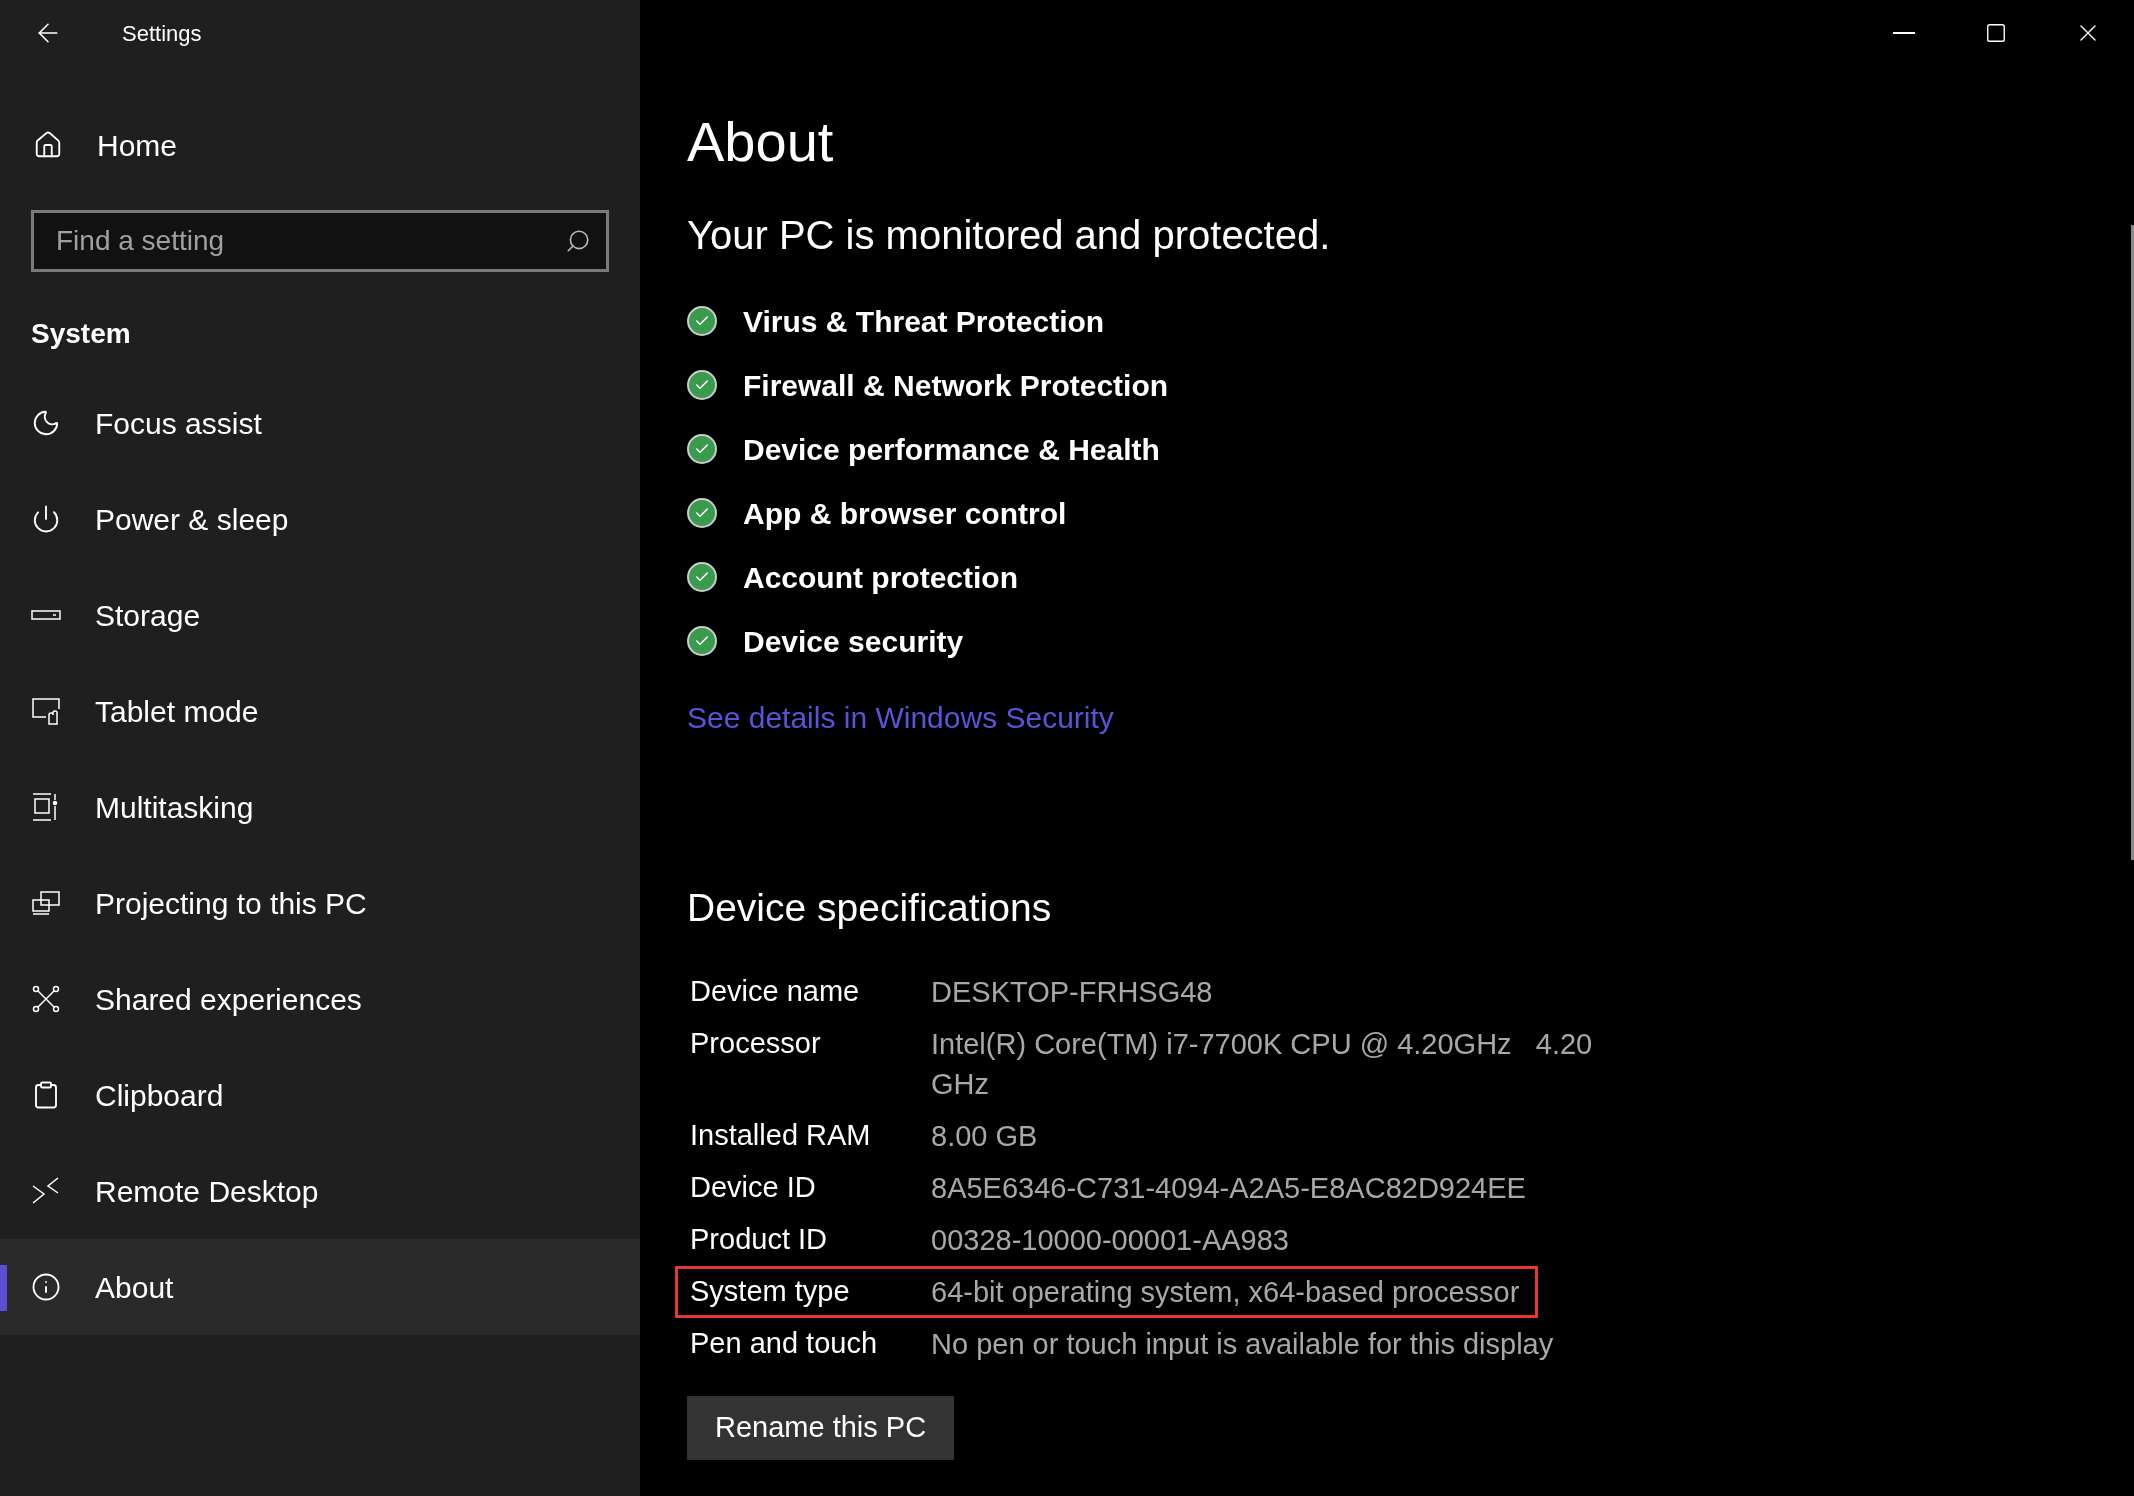  What do you see at coordinates (162, 33) in the screenshot?
I see `window-title: Settings` at bounding box center [162, 33].